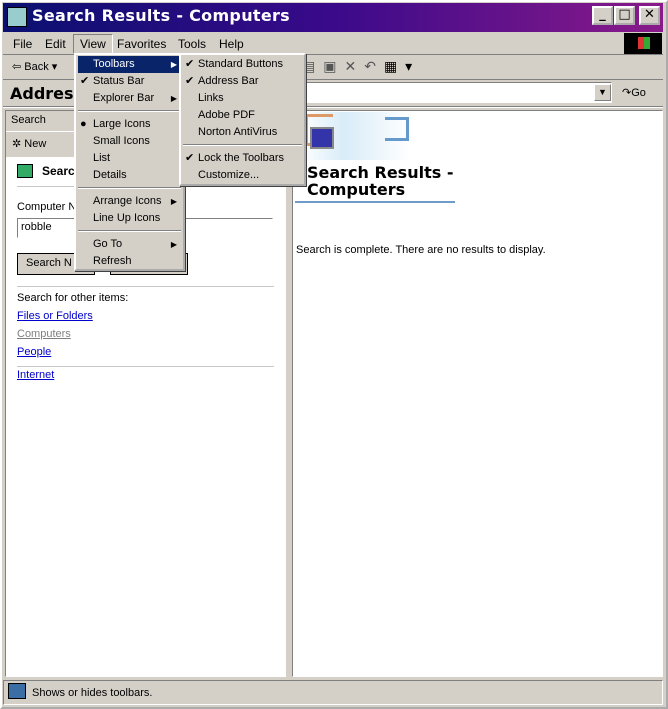 This screenshot has height=709, width=668. What do you see at coordinates (35, 375) in the screenshot?
I see `link-internet: Internet` at bounding box center [35, 375].